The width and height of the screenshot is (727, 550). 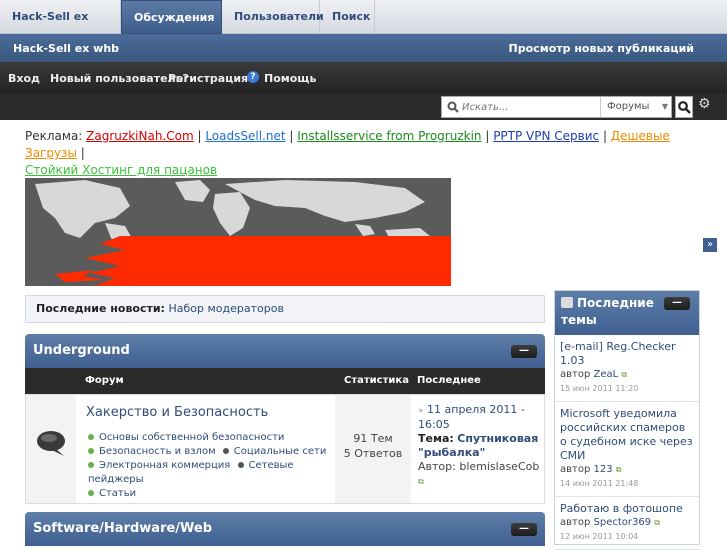 I want to click on ads-label: Реклама:, so click(x=54, y=136).